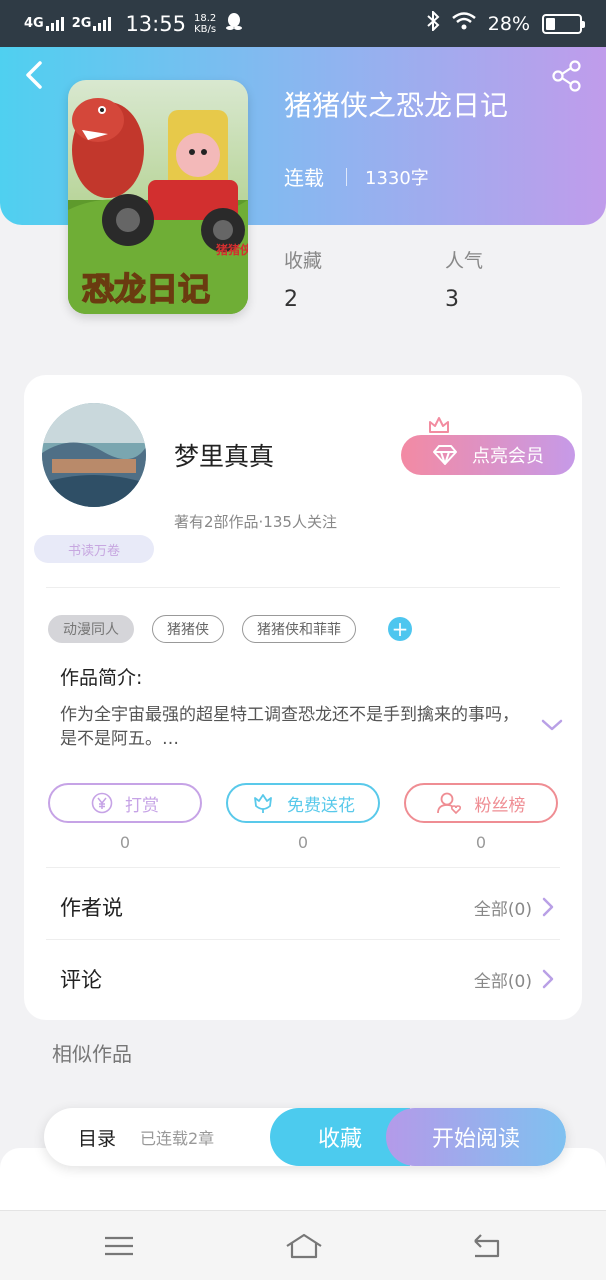 Image resolution: width=606 pixels, height=1280 pixels. What do you see at coordinates (396, 105) in the screenshot?
I see `book-title: 猪猪侠之恐龙日记` at bounding box center [396, 105].